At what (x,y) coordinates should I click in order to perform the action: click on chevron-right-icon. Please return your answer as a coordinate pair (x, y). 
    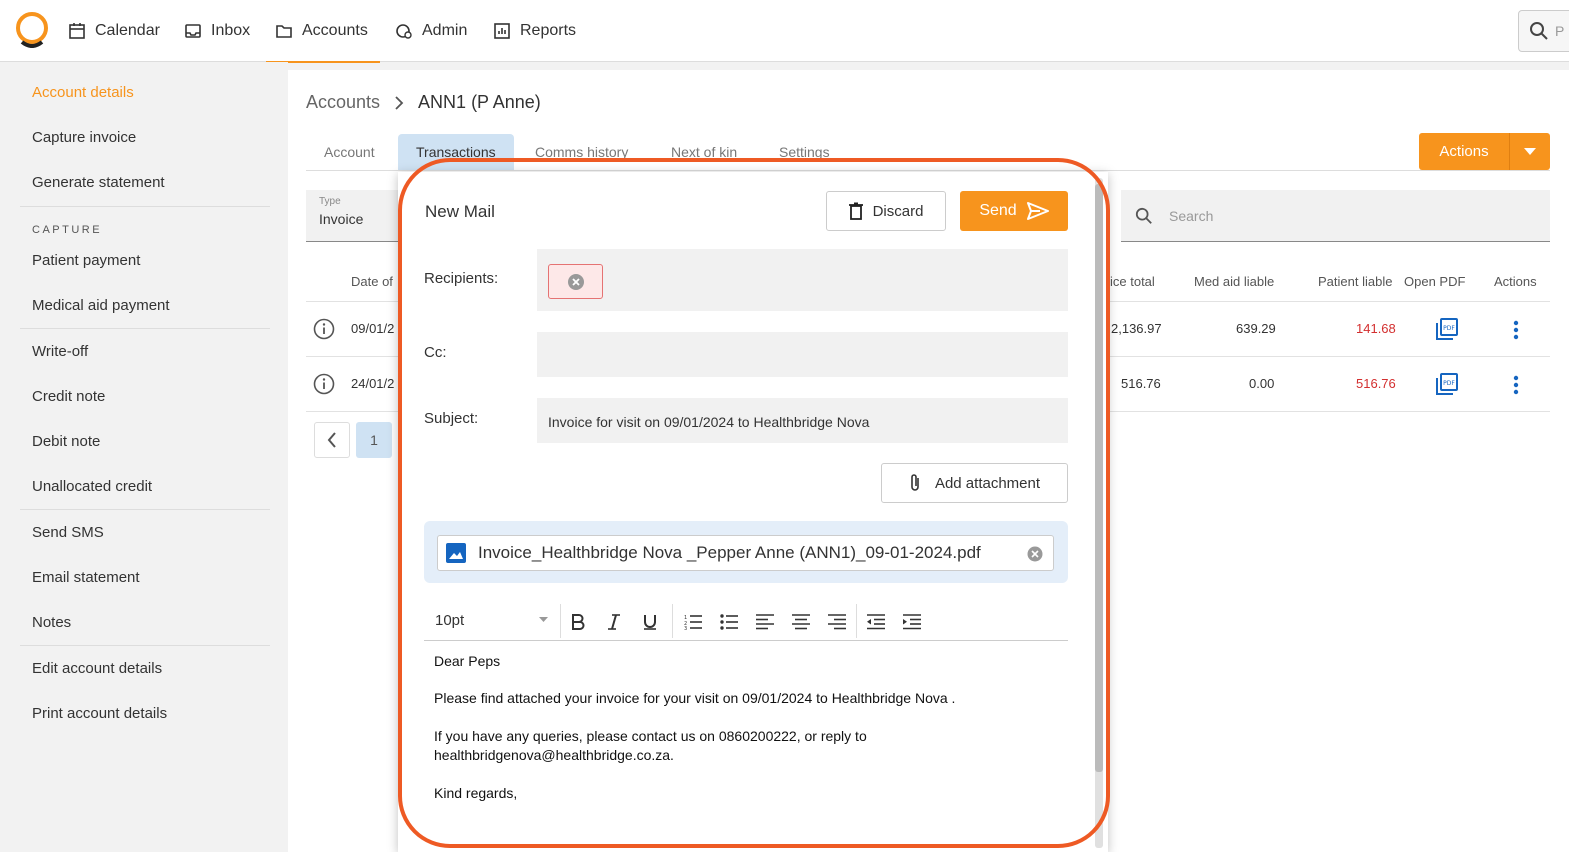
    Looking at the image, I should click on (399, 102).